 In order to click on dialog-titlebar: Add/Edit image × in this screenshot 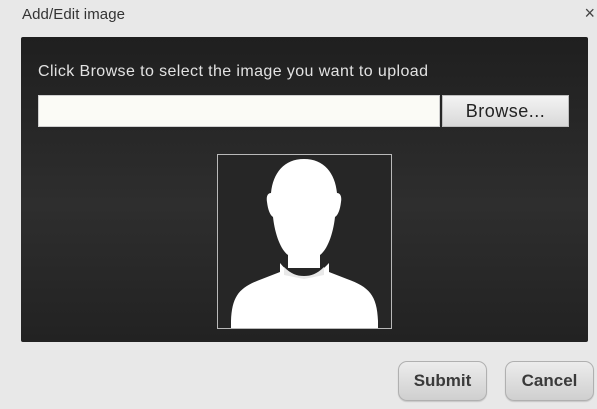, I will do `click(298, 15)`.